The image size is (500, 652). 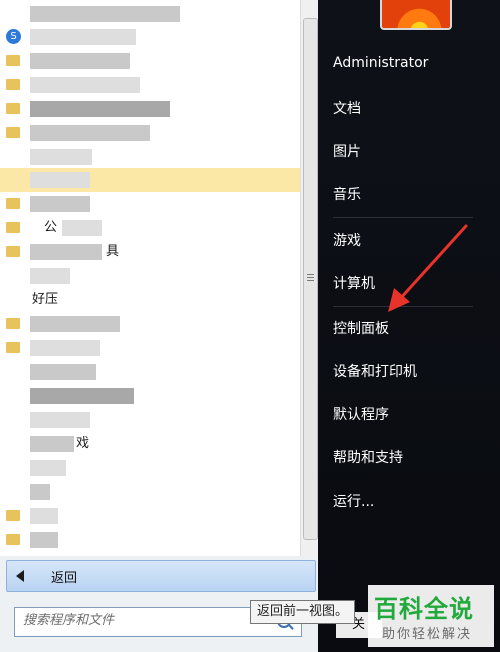 What do you see at coordinates (347, 108) in the screenshot?
I see `documents-link: 文档` at bounding box center [347, 108].